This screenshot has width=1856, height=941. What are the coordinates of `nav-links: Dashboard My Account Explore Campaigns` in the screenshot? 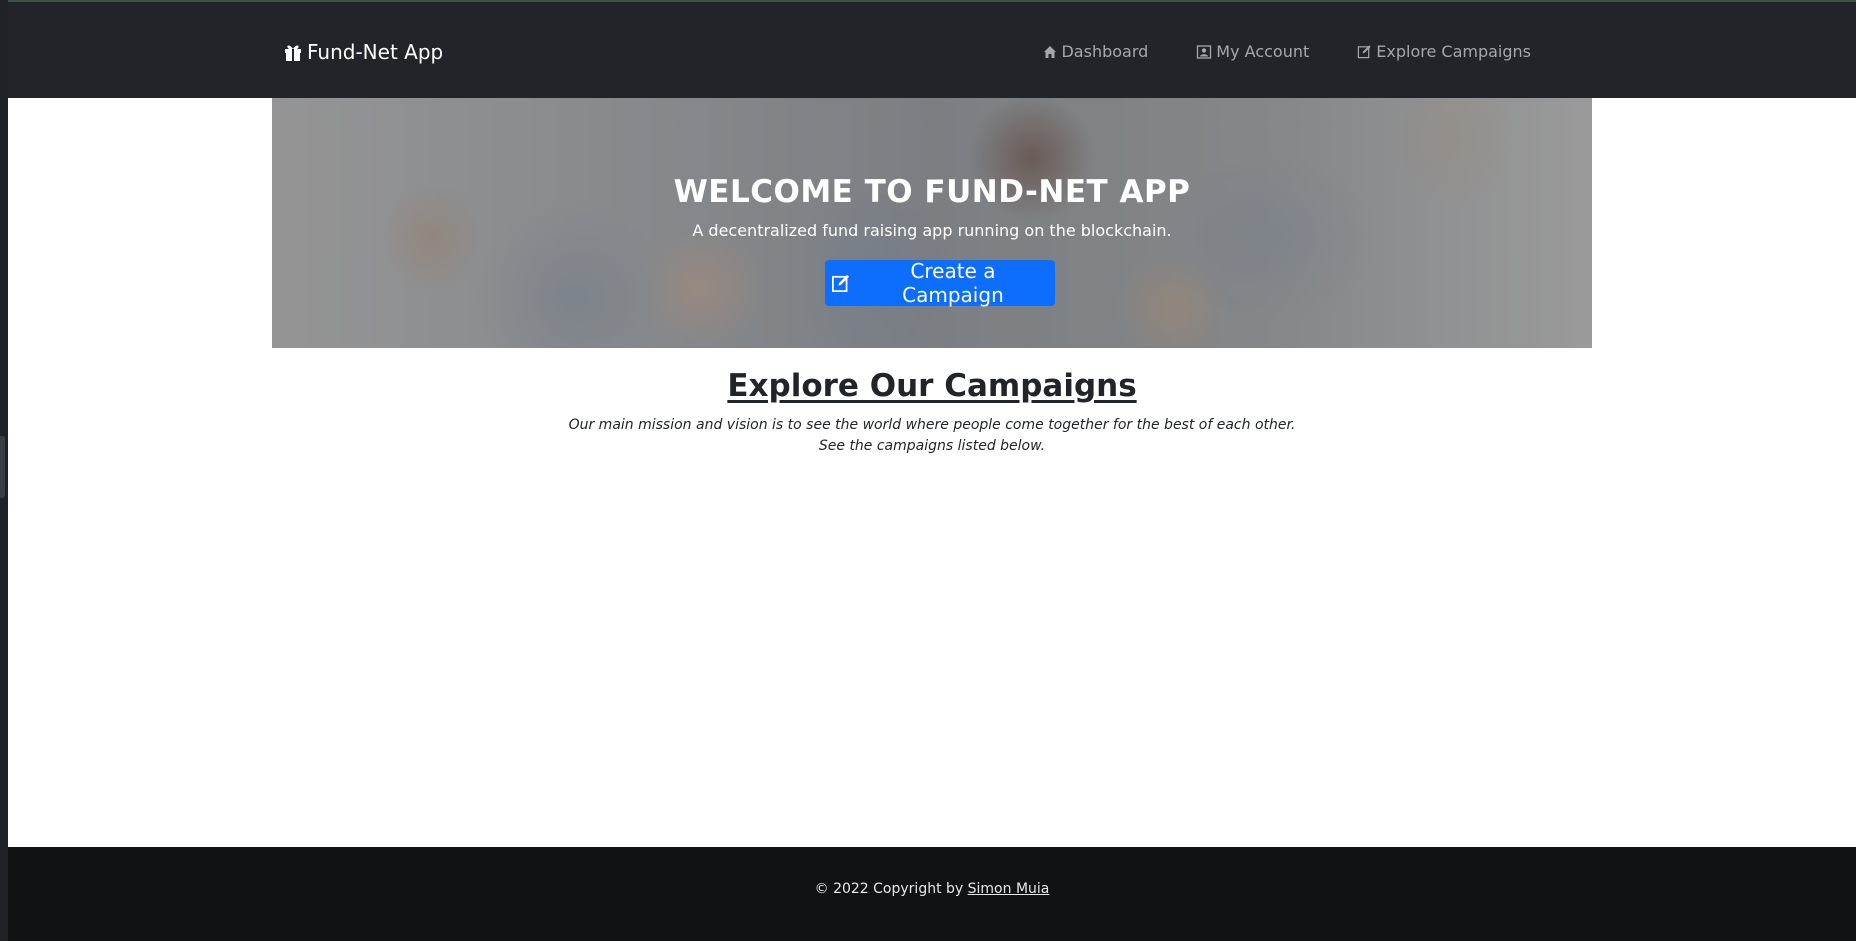 It's located at (1263, 51).